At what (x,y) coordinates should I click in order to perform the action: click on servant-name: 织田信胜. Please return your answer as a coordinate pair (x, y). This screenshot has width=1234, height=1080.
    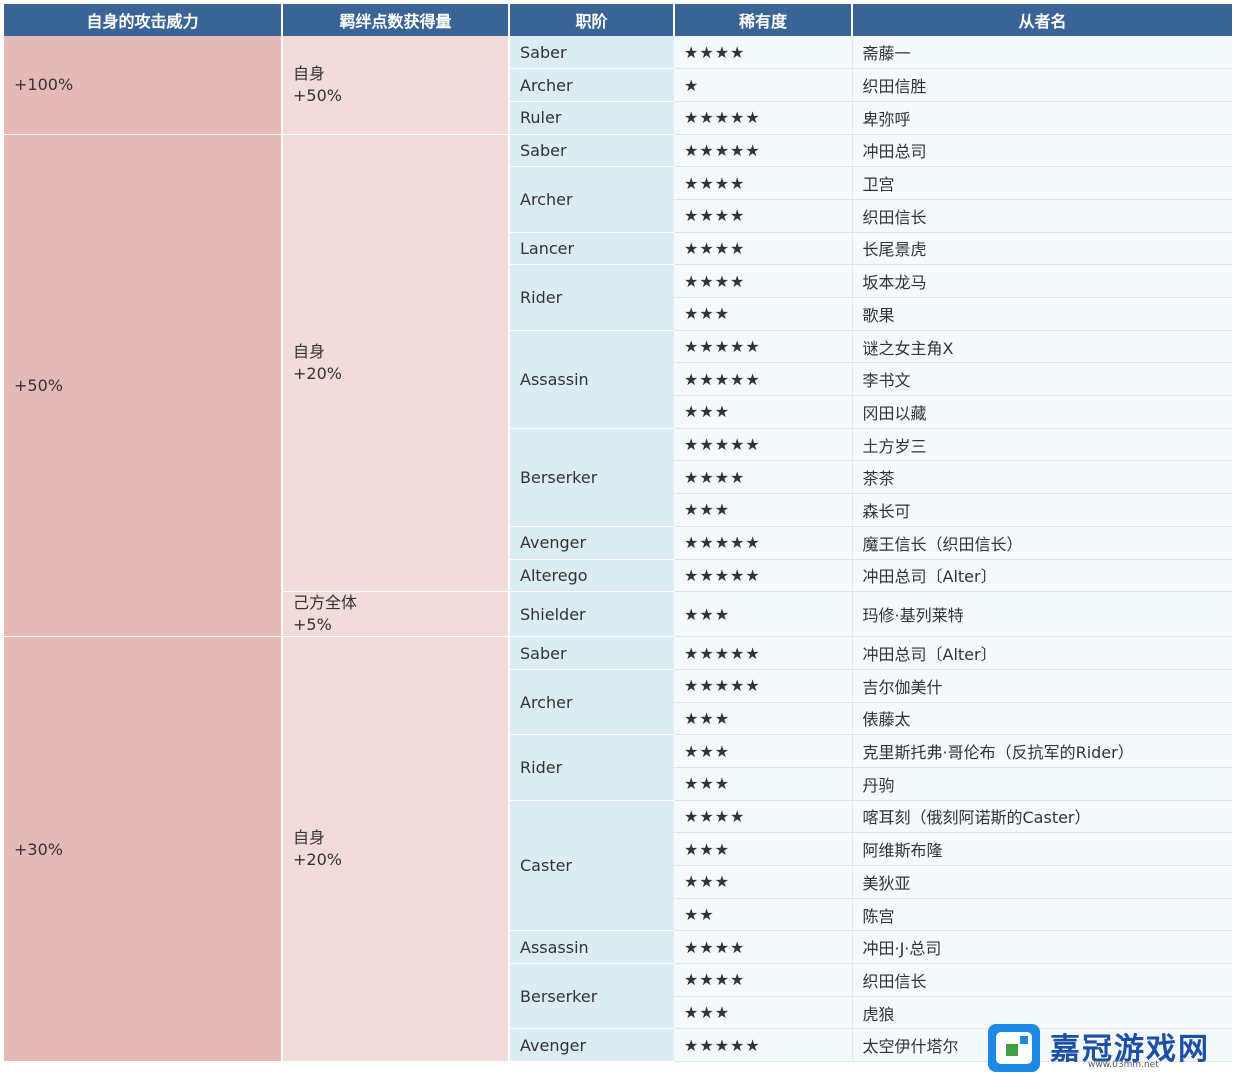
    Looking at the image, I should click on (1042, 85).